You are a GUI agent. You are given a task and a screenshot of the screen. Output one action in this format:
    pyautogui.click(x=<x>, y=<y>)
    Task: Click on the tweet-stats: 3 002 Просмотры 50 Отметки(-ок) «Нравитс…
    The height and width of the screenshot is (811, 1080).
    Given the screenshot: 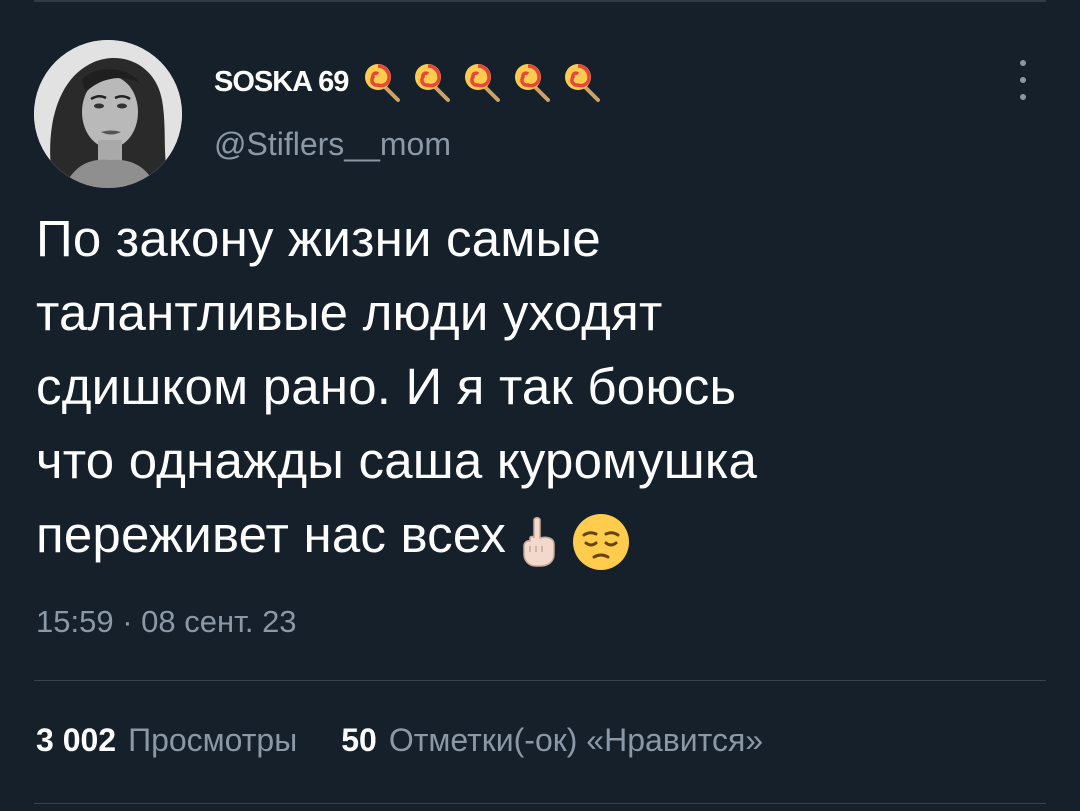 What is the action you would take?
    pyautogui.click(x=399, y=740)
    